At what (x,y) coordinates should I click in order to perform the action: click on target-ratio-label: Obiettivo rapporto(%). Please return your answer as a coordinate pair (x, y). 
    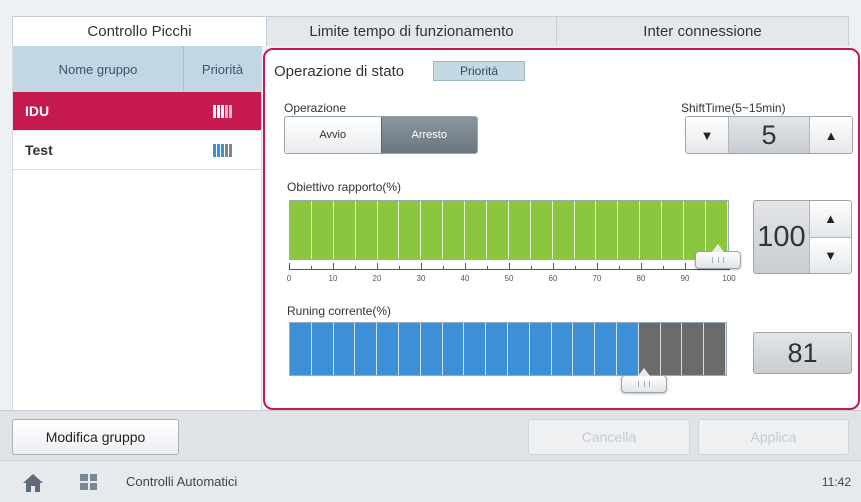
    Looking at the image, I should click on (344, 187).